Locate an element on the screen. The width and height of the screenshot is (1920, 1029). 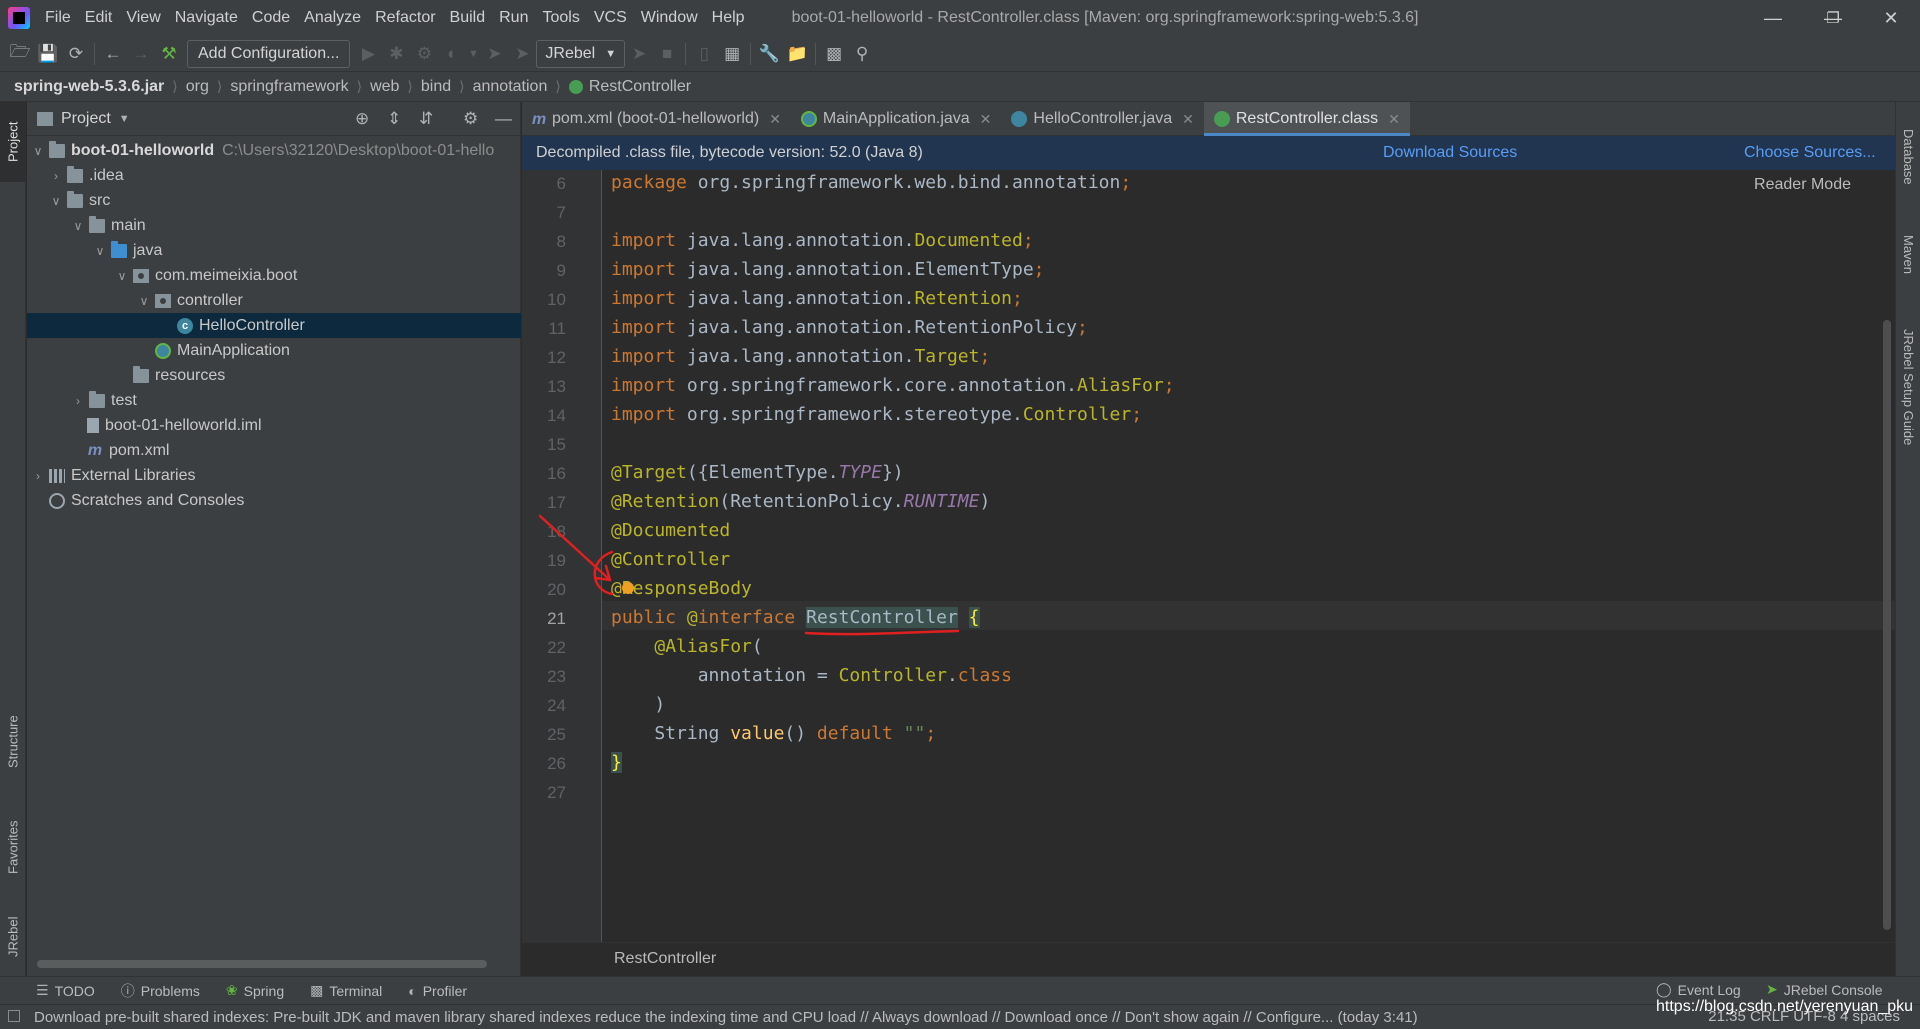
tool-event-log: ◯ Event Log is located at coordinates (1698, 989).